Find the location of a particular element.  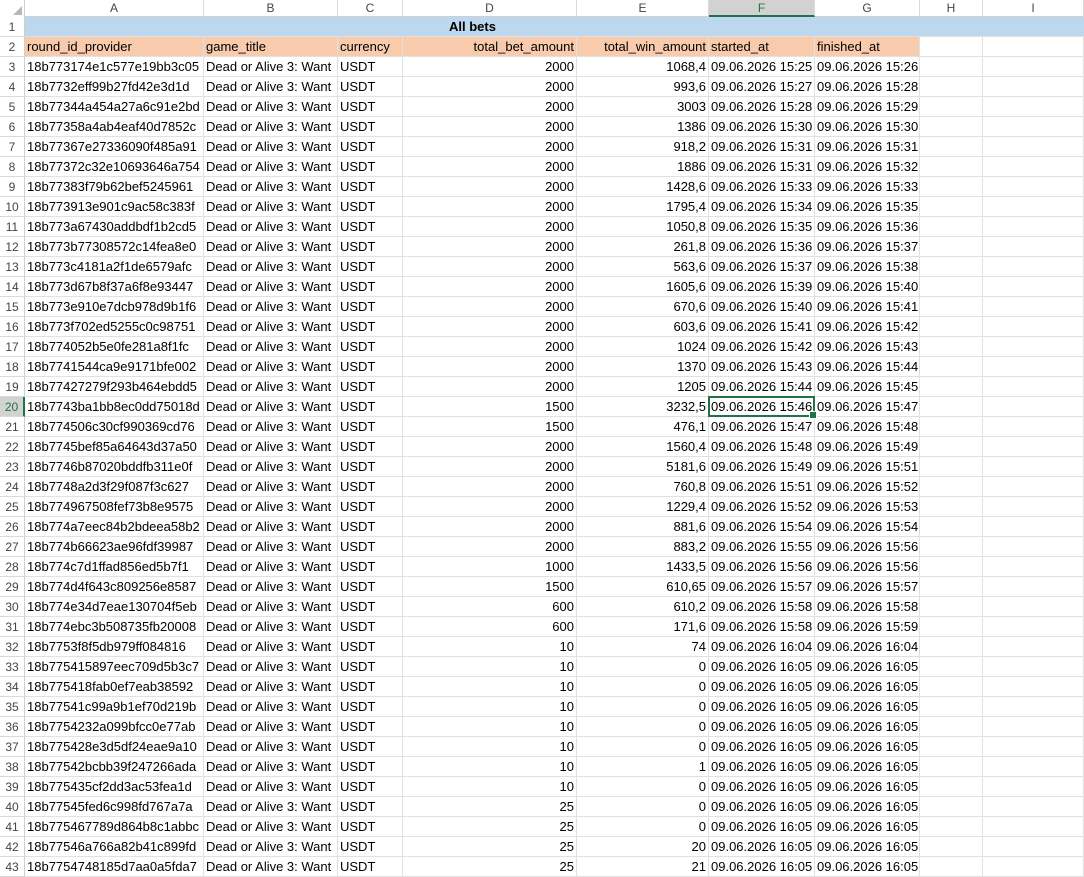

column-header-e: E is located at coordinates (643, 8).